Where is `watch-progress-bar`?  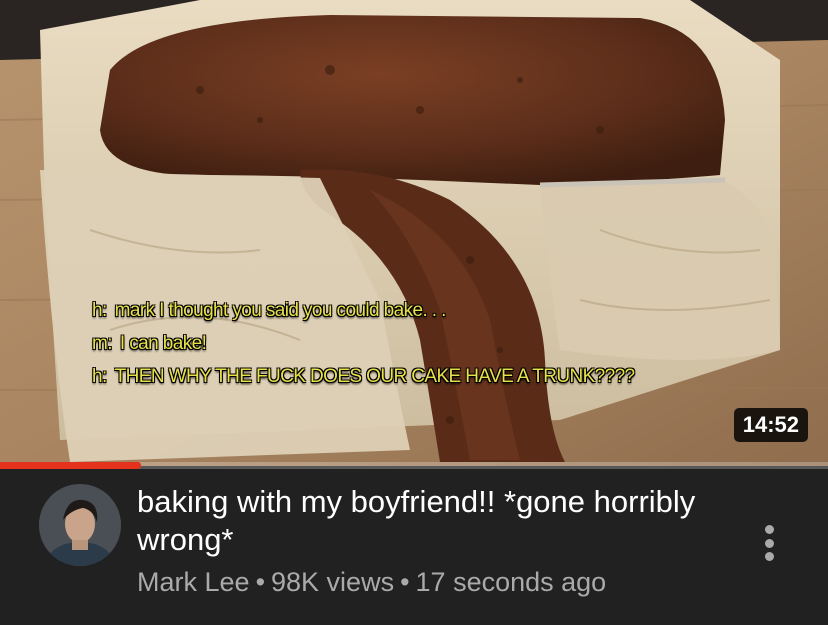
watch-progress-bar is located at coordinates (414, 465).